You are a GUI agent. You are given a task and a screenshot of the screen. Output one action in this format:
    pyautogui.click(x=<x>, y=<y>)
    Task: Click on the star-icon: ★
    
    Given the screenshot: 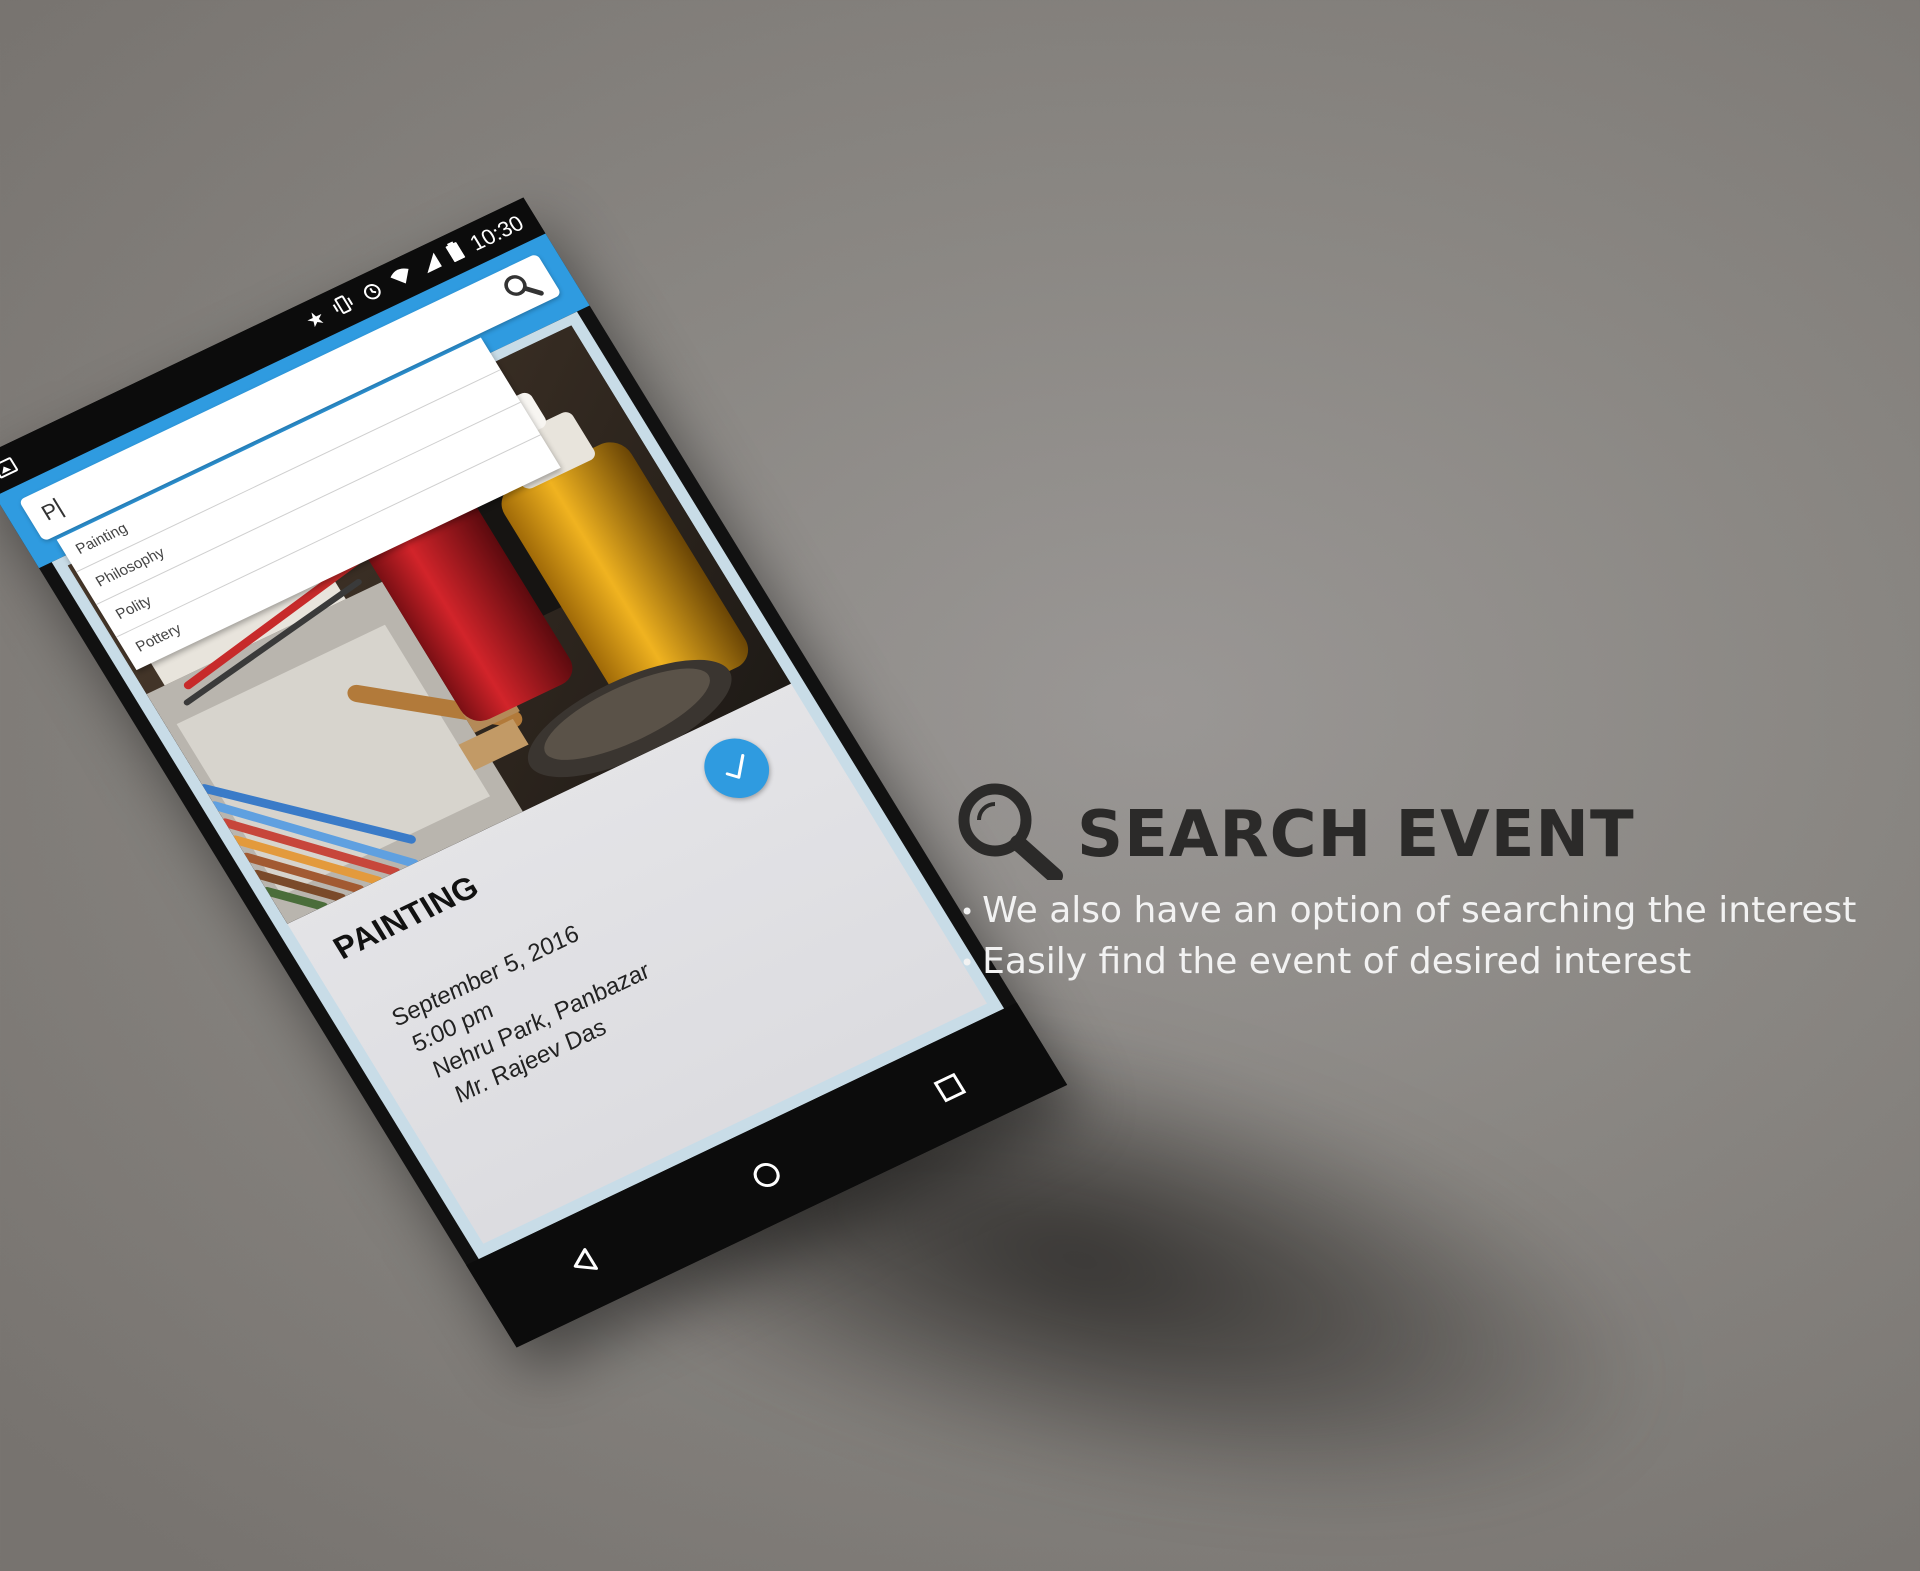 What is the action you would take?
    pyautogui.click(x=316, y=320)
    